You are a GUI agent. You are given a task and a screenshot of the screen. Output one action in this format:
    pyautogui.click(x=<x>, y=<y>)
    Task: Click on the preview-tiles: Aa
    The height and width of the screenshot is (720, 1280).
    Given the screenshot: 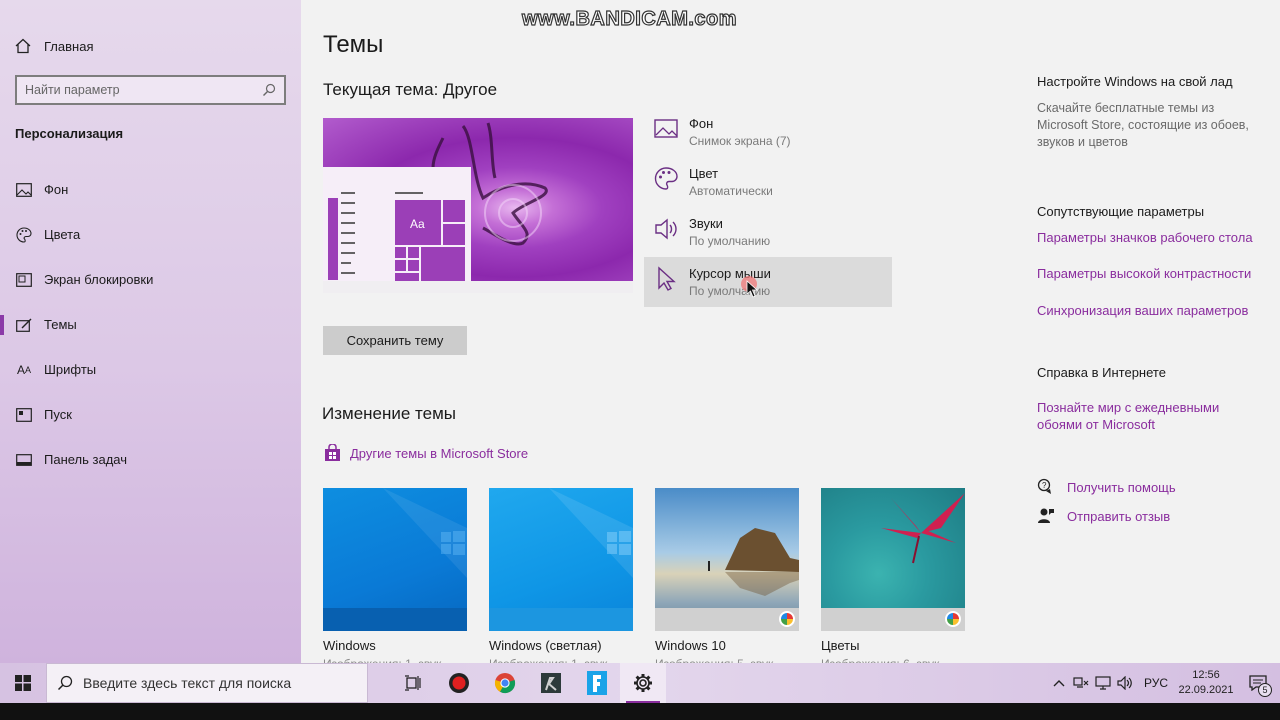 What is the action you would take?
    pyautogui.click(x=430, y=240)
    